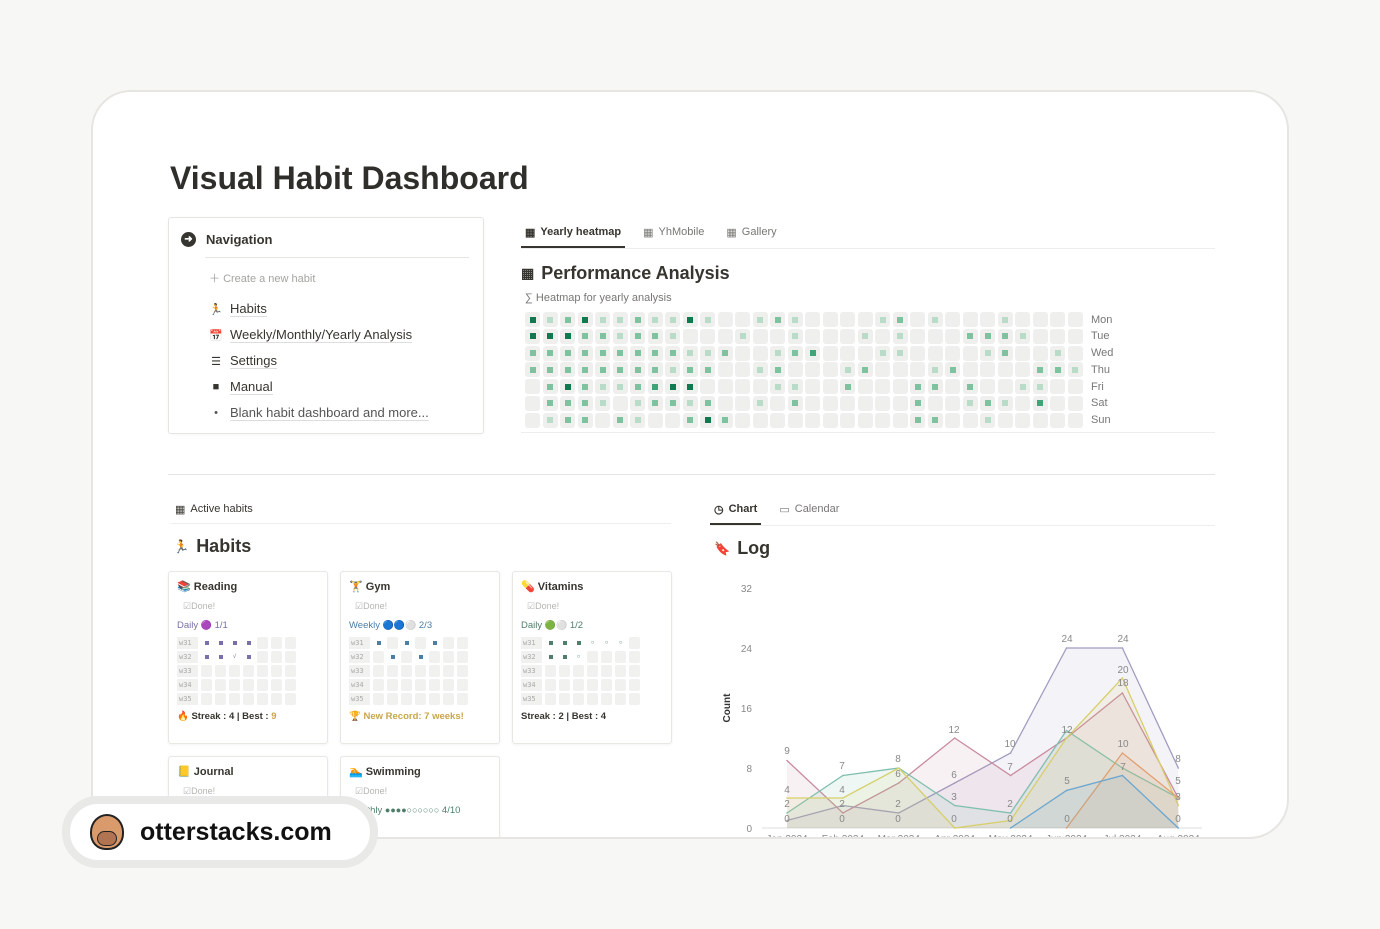  I want to click on y-tick-label: 32, so click(747, 589).